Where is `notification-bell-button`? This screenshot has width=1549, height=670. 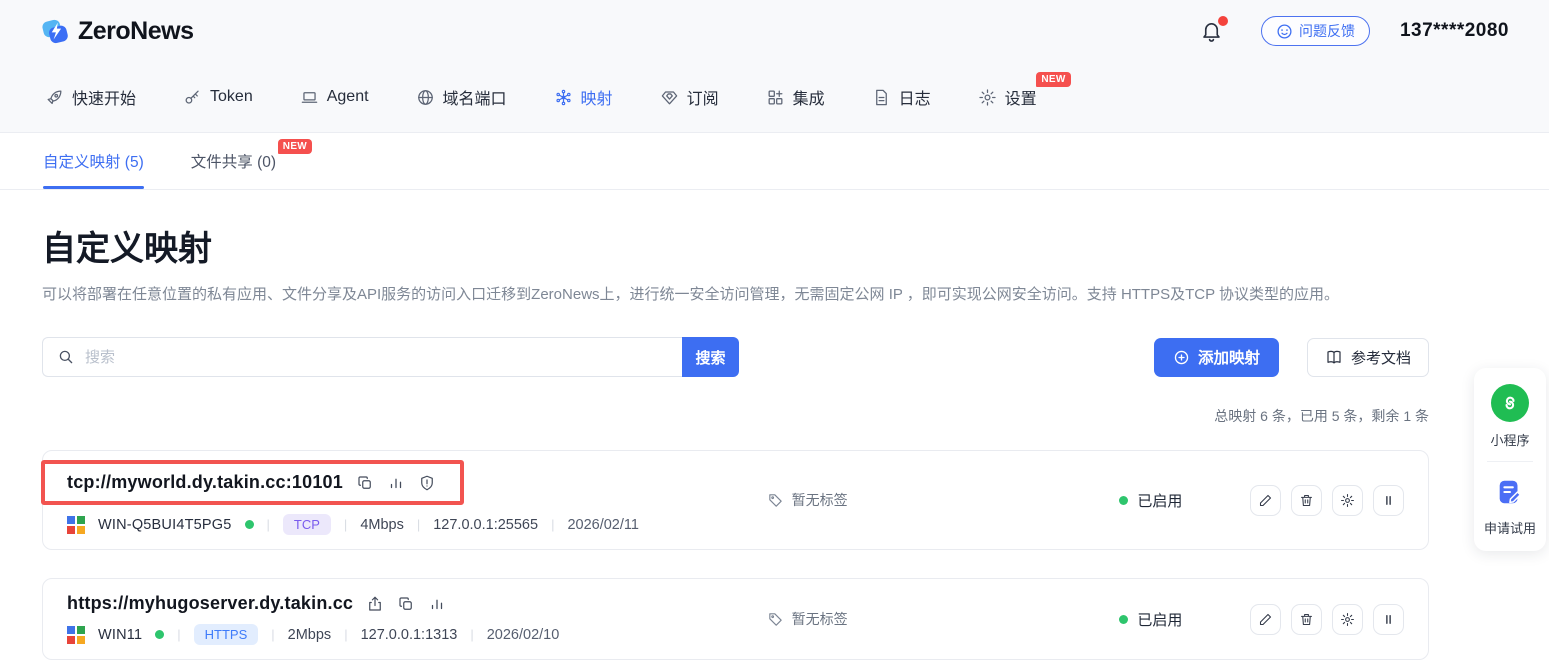
notification-bell-button is located at coordinates (1214, 29).